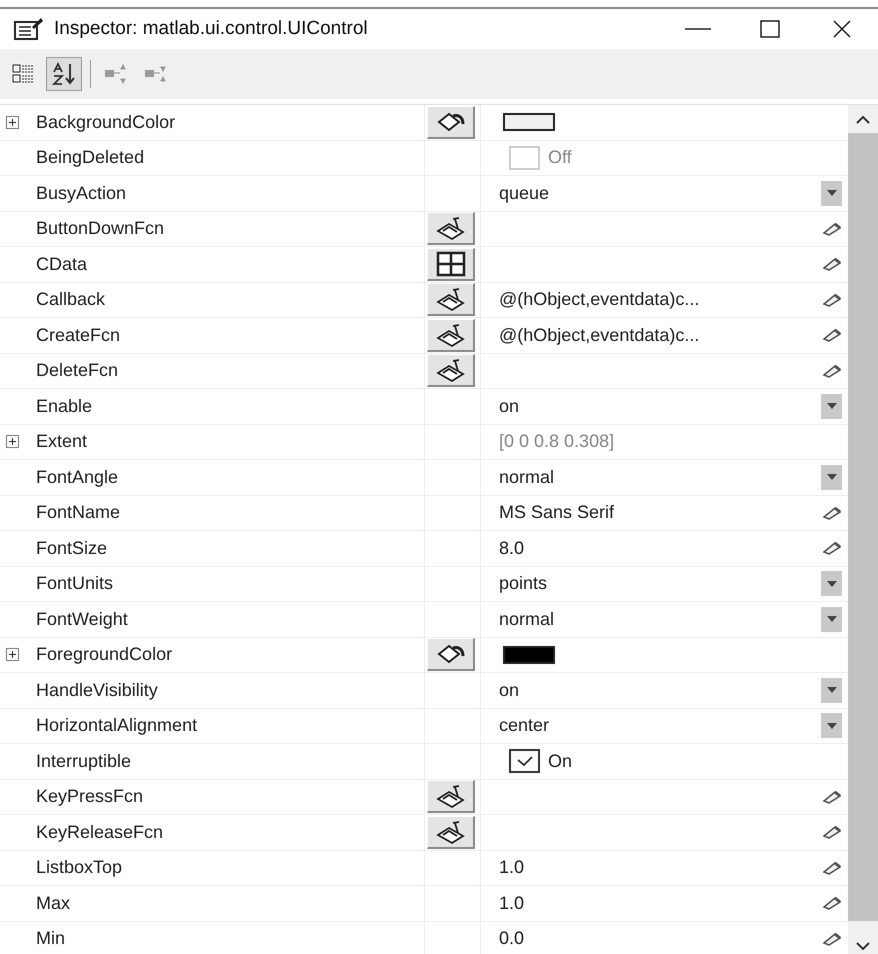 This screenshot has width=878, height=954. I want to click on property-name: HorizontalAlignment, so click(116, 725).